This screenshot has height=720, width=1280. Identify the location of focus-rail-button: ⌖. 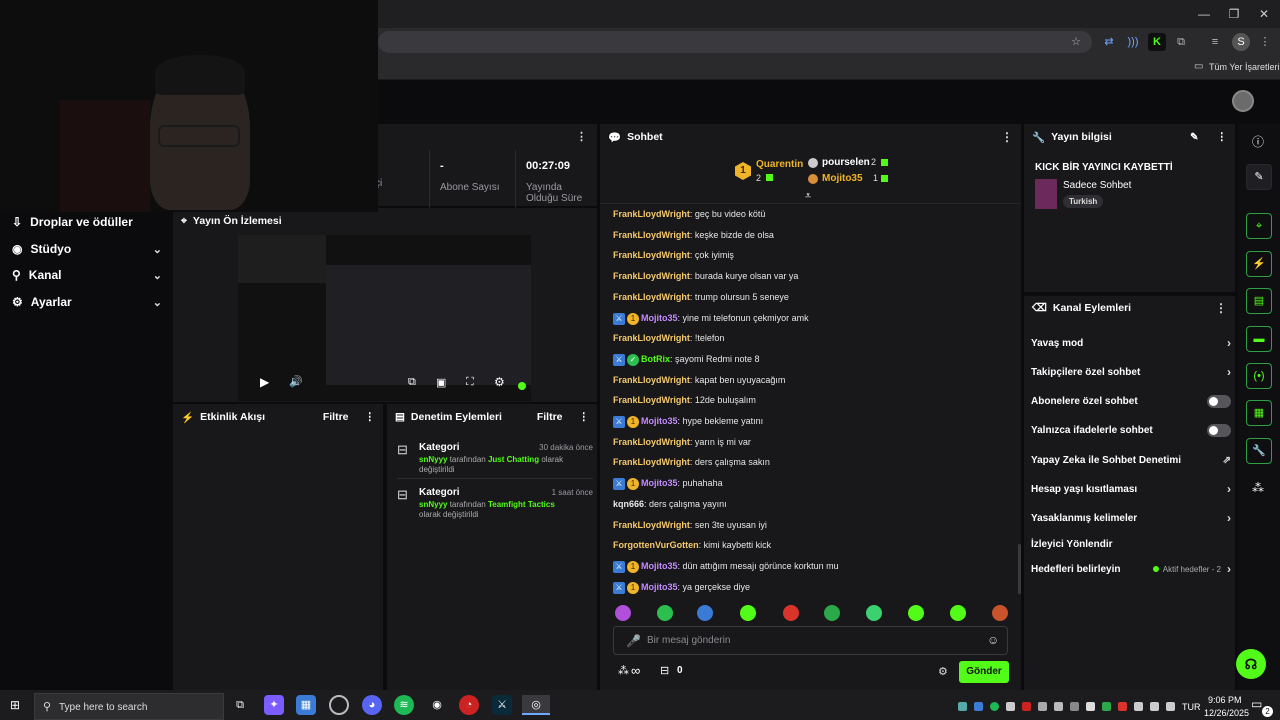
(1259, 226).